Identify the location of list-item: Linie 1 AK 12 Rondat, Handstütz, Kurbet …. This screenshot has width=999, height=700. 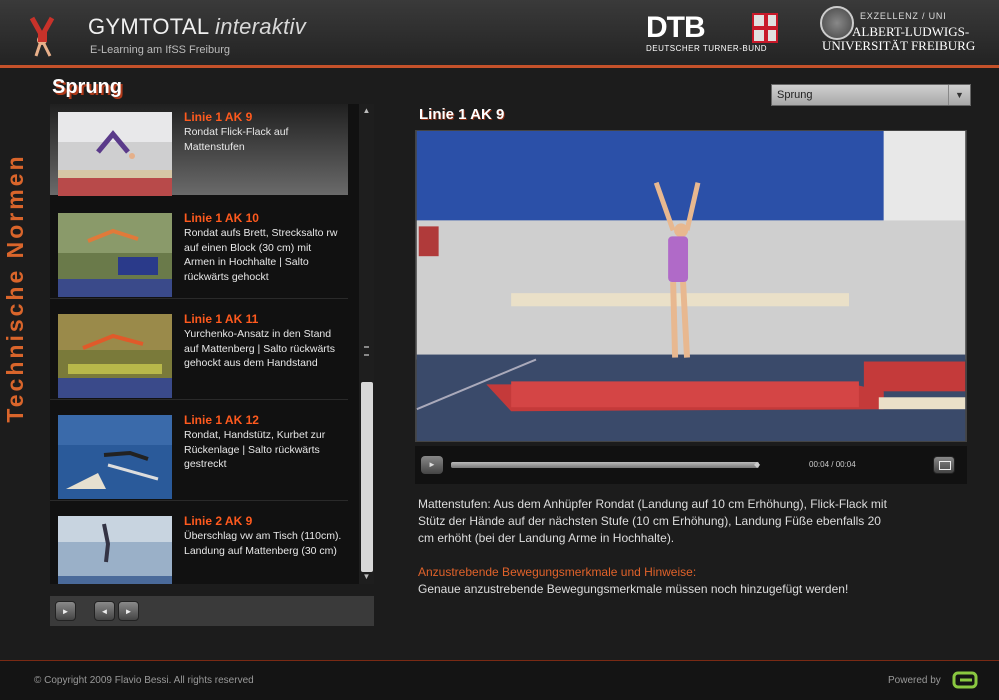
(199, 454).